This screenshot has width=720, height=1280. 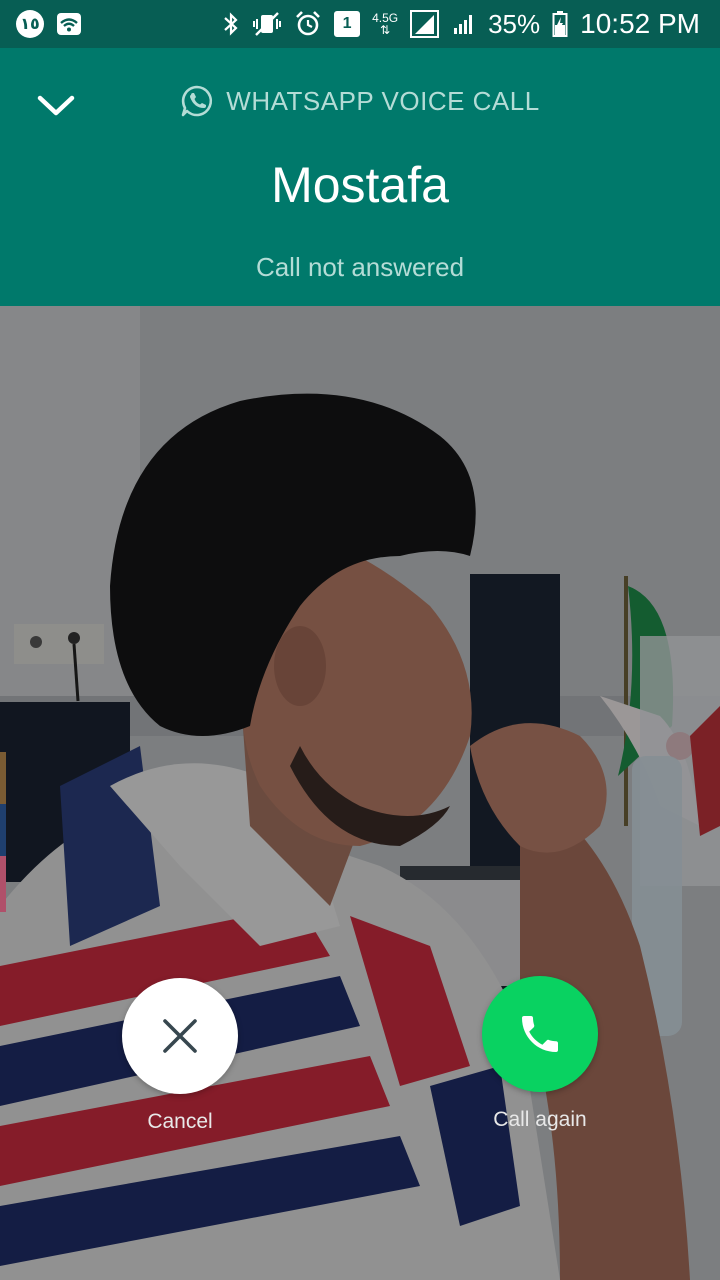 I want to click on status-time: 10:52 PM, so click(x=640, y=23).